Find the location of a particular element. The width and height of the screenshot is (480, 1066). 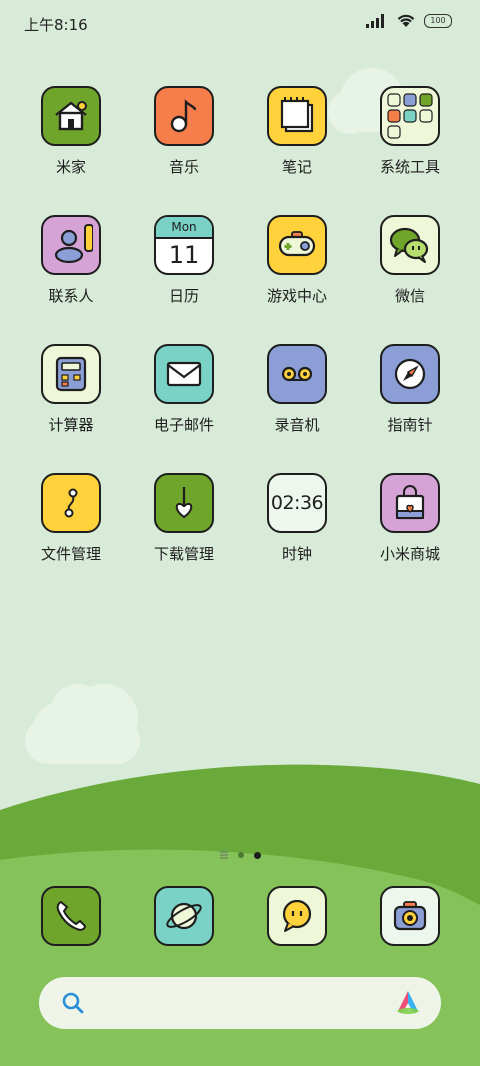

page-indicator is located at coordinates (240, 855).